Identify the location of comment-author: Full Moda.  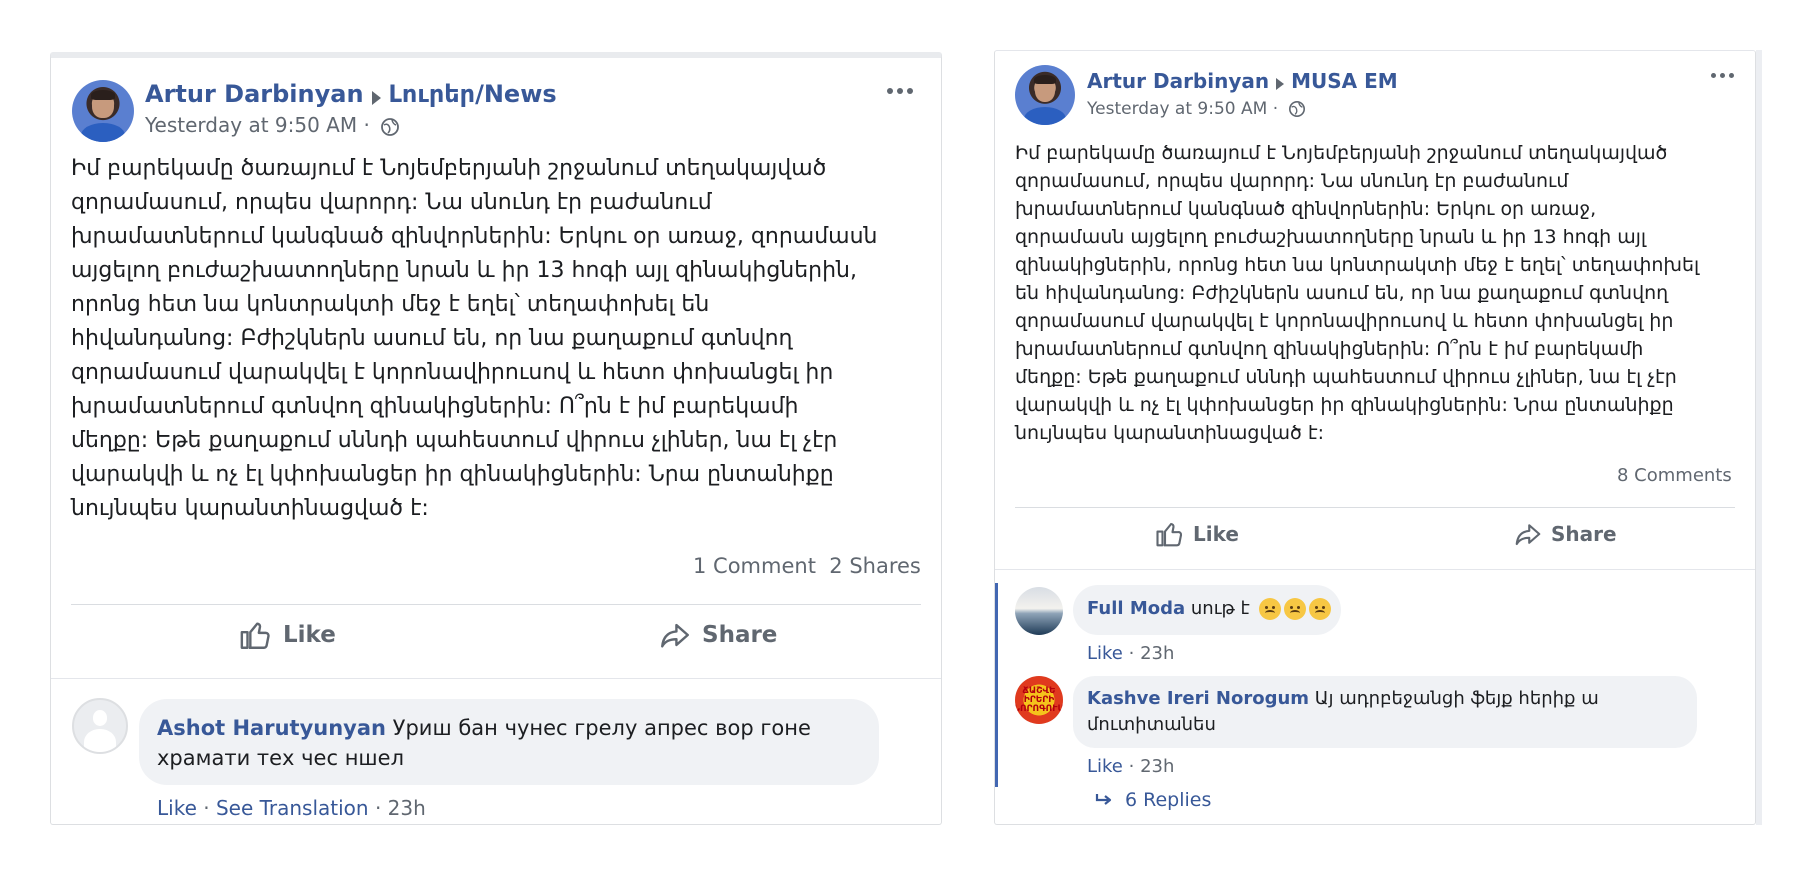
(1136, 608).